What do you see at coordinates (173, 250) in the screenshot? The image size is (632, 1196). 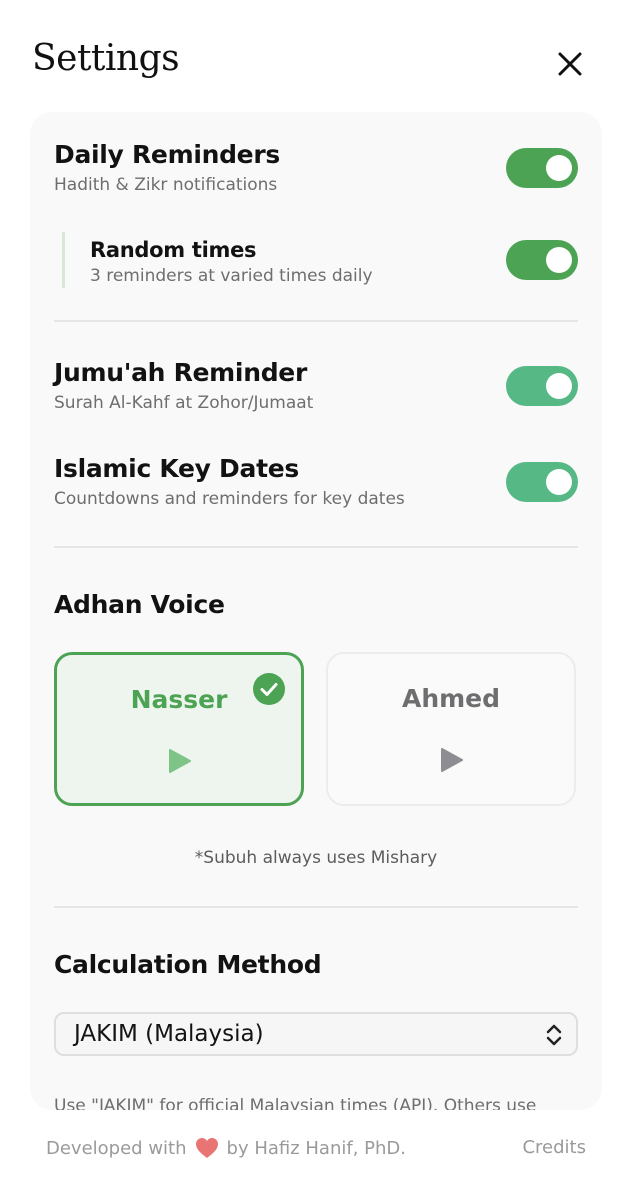 I see `random-times-title: Random times` at bounding box center [173, 250].